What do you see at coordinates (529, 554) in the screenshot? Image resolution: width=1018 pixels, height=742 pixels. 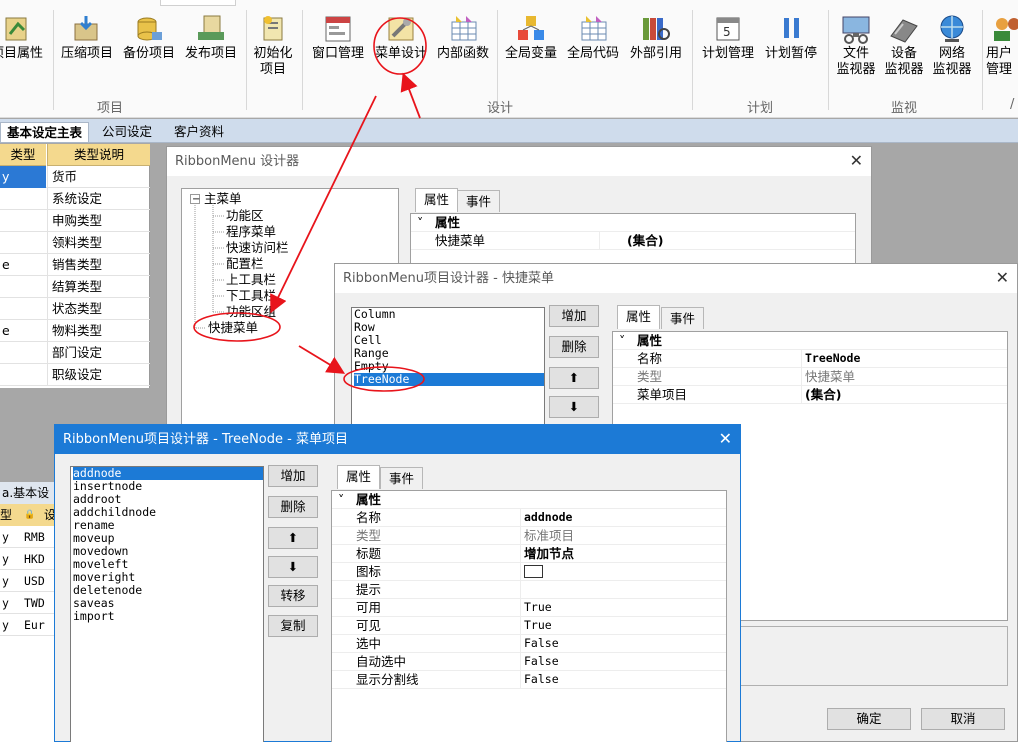 I see `property-row: 标题 增加节点` at bounding box center [529, 554].